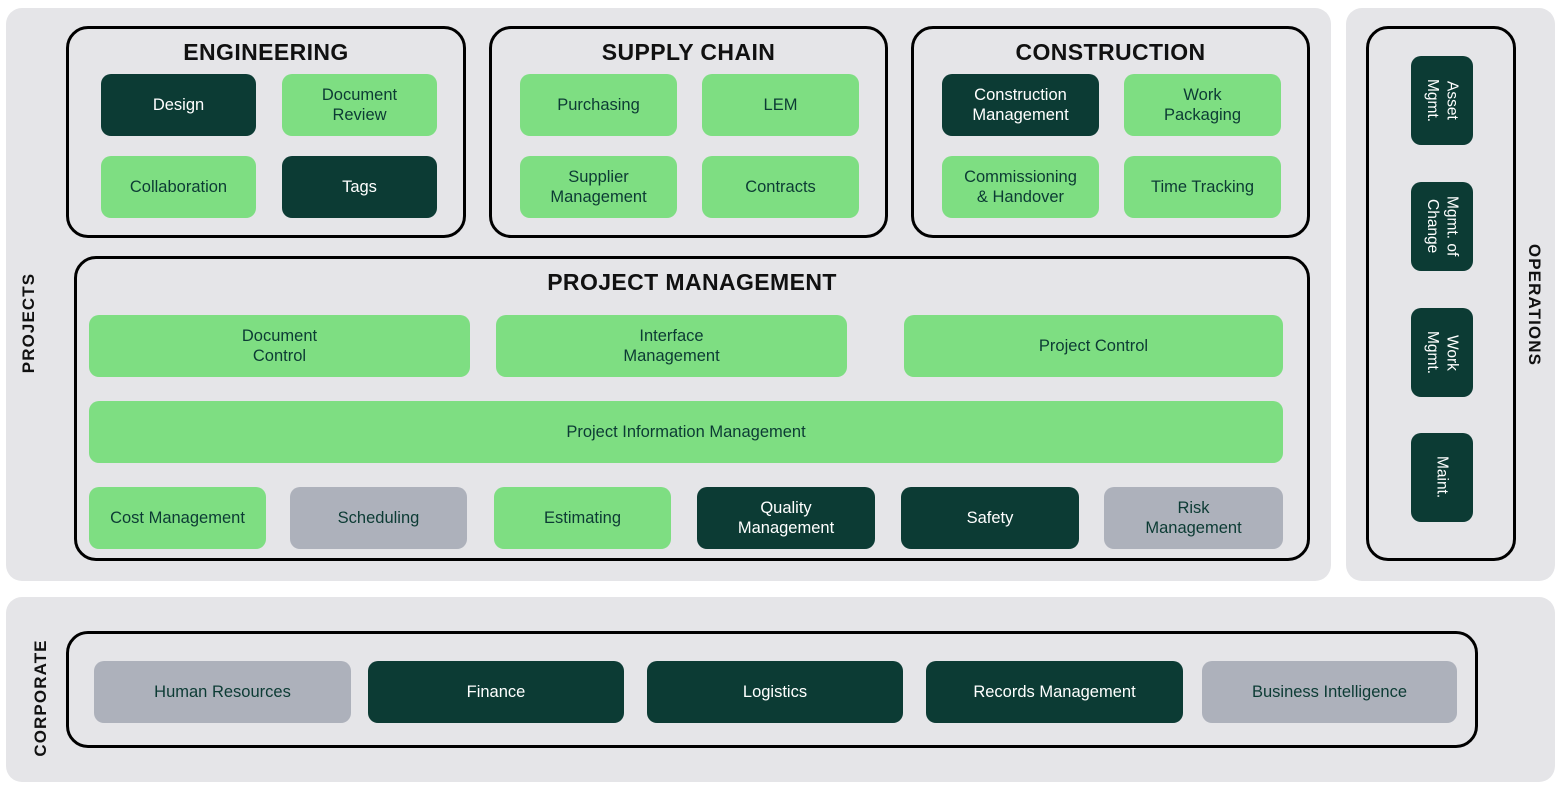  Describe the element at coordinates (671, 346) in the screenshot. I see `tile-interface-management: Interface Management` at that location.